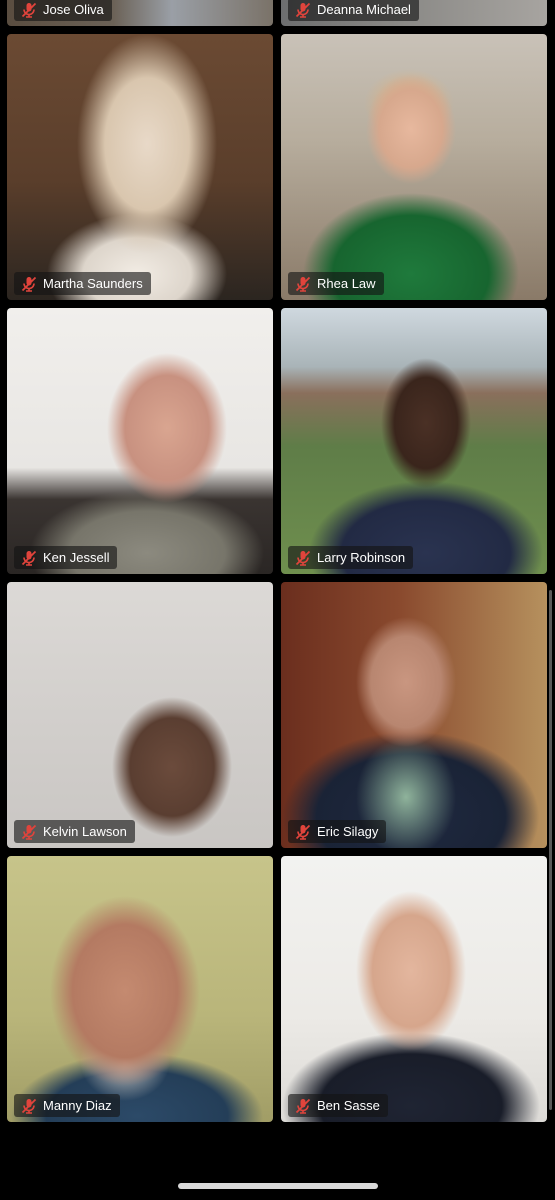  Describe the element at coordinates (348, 831) in the screenshot. I see `participant-name: Eric Silagy` at that location.